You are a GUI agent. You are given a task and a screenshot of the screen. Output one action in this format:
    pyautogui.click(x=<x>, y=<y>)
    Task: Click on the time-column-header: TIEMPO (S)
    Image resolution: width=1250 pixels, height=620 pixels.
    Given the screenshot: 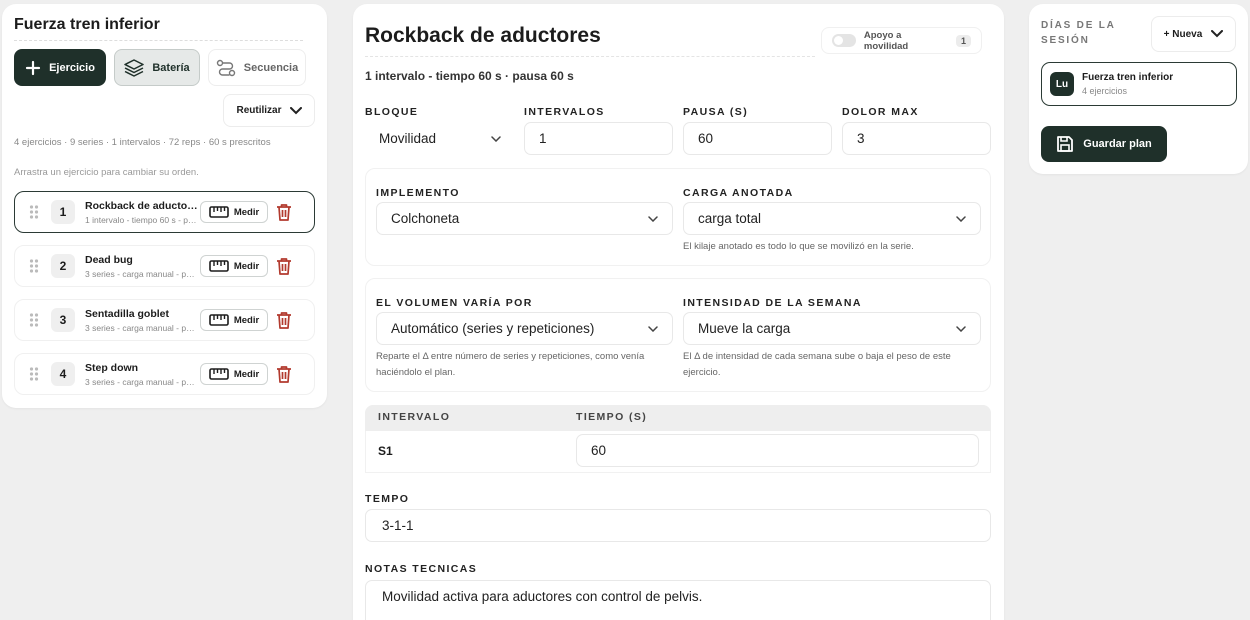 What is the action you would take?
    pyautogui.click(x=612, y=417)
    